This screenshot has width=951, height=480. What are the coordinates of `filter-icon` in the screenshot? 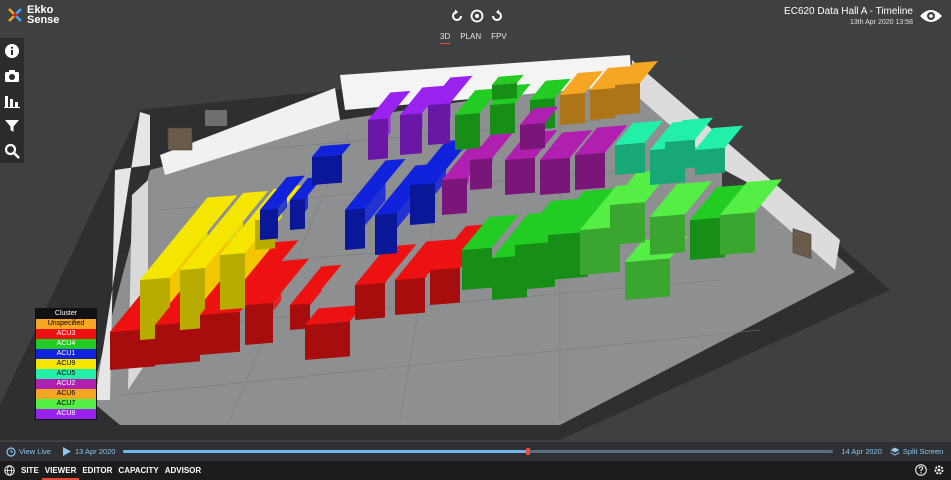 It's located at (12, 125).